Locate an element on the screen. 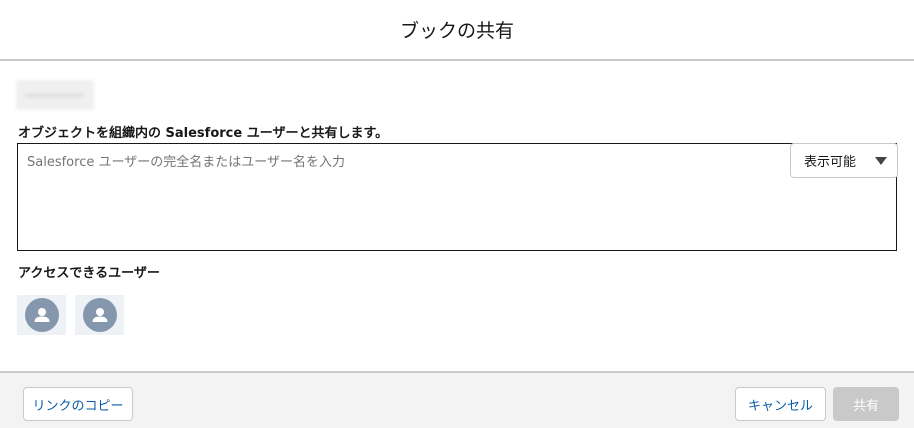 This screenshot has width=914, height=428. cancel-button: キャンセル is located at coordinates (780, 404).